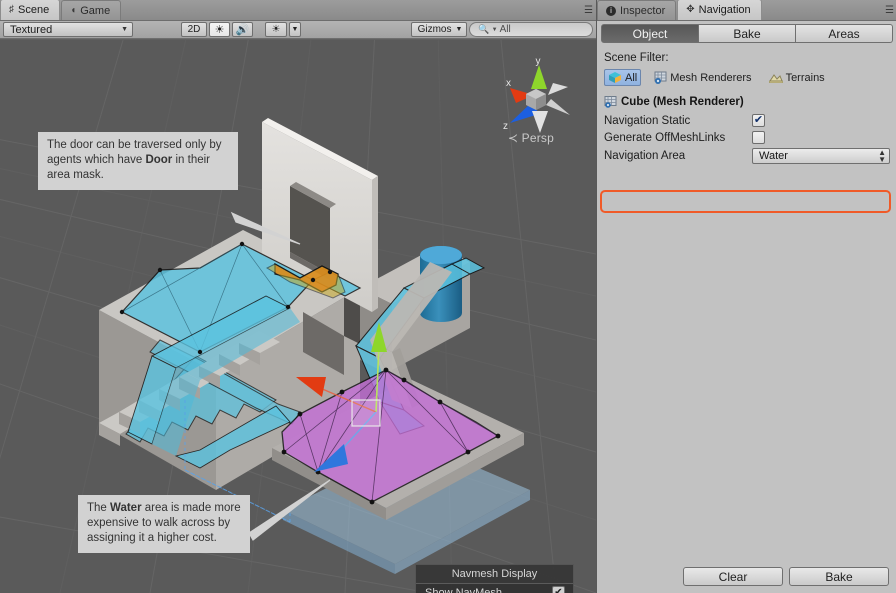 Image resolution: width=896 pixels, height=593 pixels. I want to click on gizmos-label: Gizmos, so click(434, 29).